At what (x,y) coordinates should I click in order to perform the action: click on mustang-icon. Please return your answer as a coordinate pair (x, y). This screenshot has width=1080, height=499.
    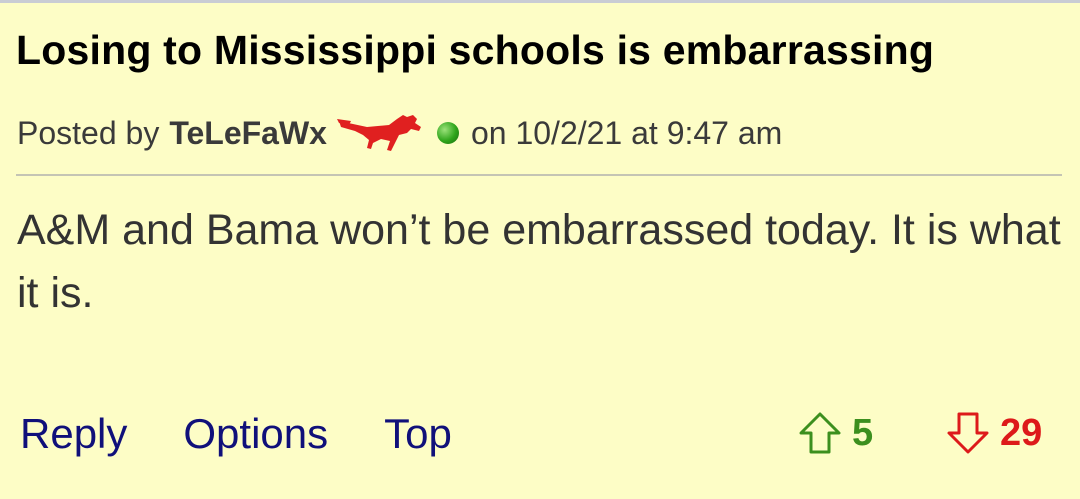
    Looking at the image, I should click on (382, 133).